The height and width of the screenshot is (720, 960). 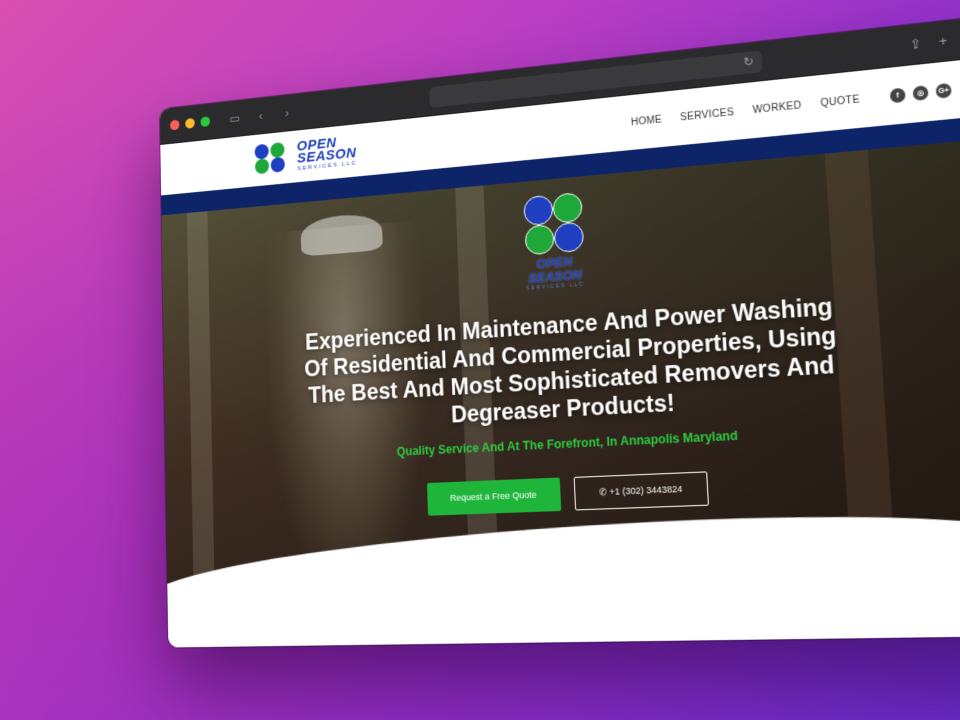 I want to click on facebook-icon: f, so click(x=898, y=96).